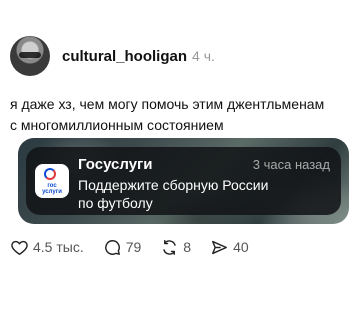 The image size is (360, 312). What do you see at coordinates (115, 164) in the screenshot?
I see `notification-app-name: Госуслуги` at bounding box center [115, 164].